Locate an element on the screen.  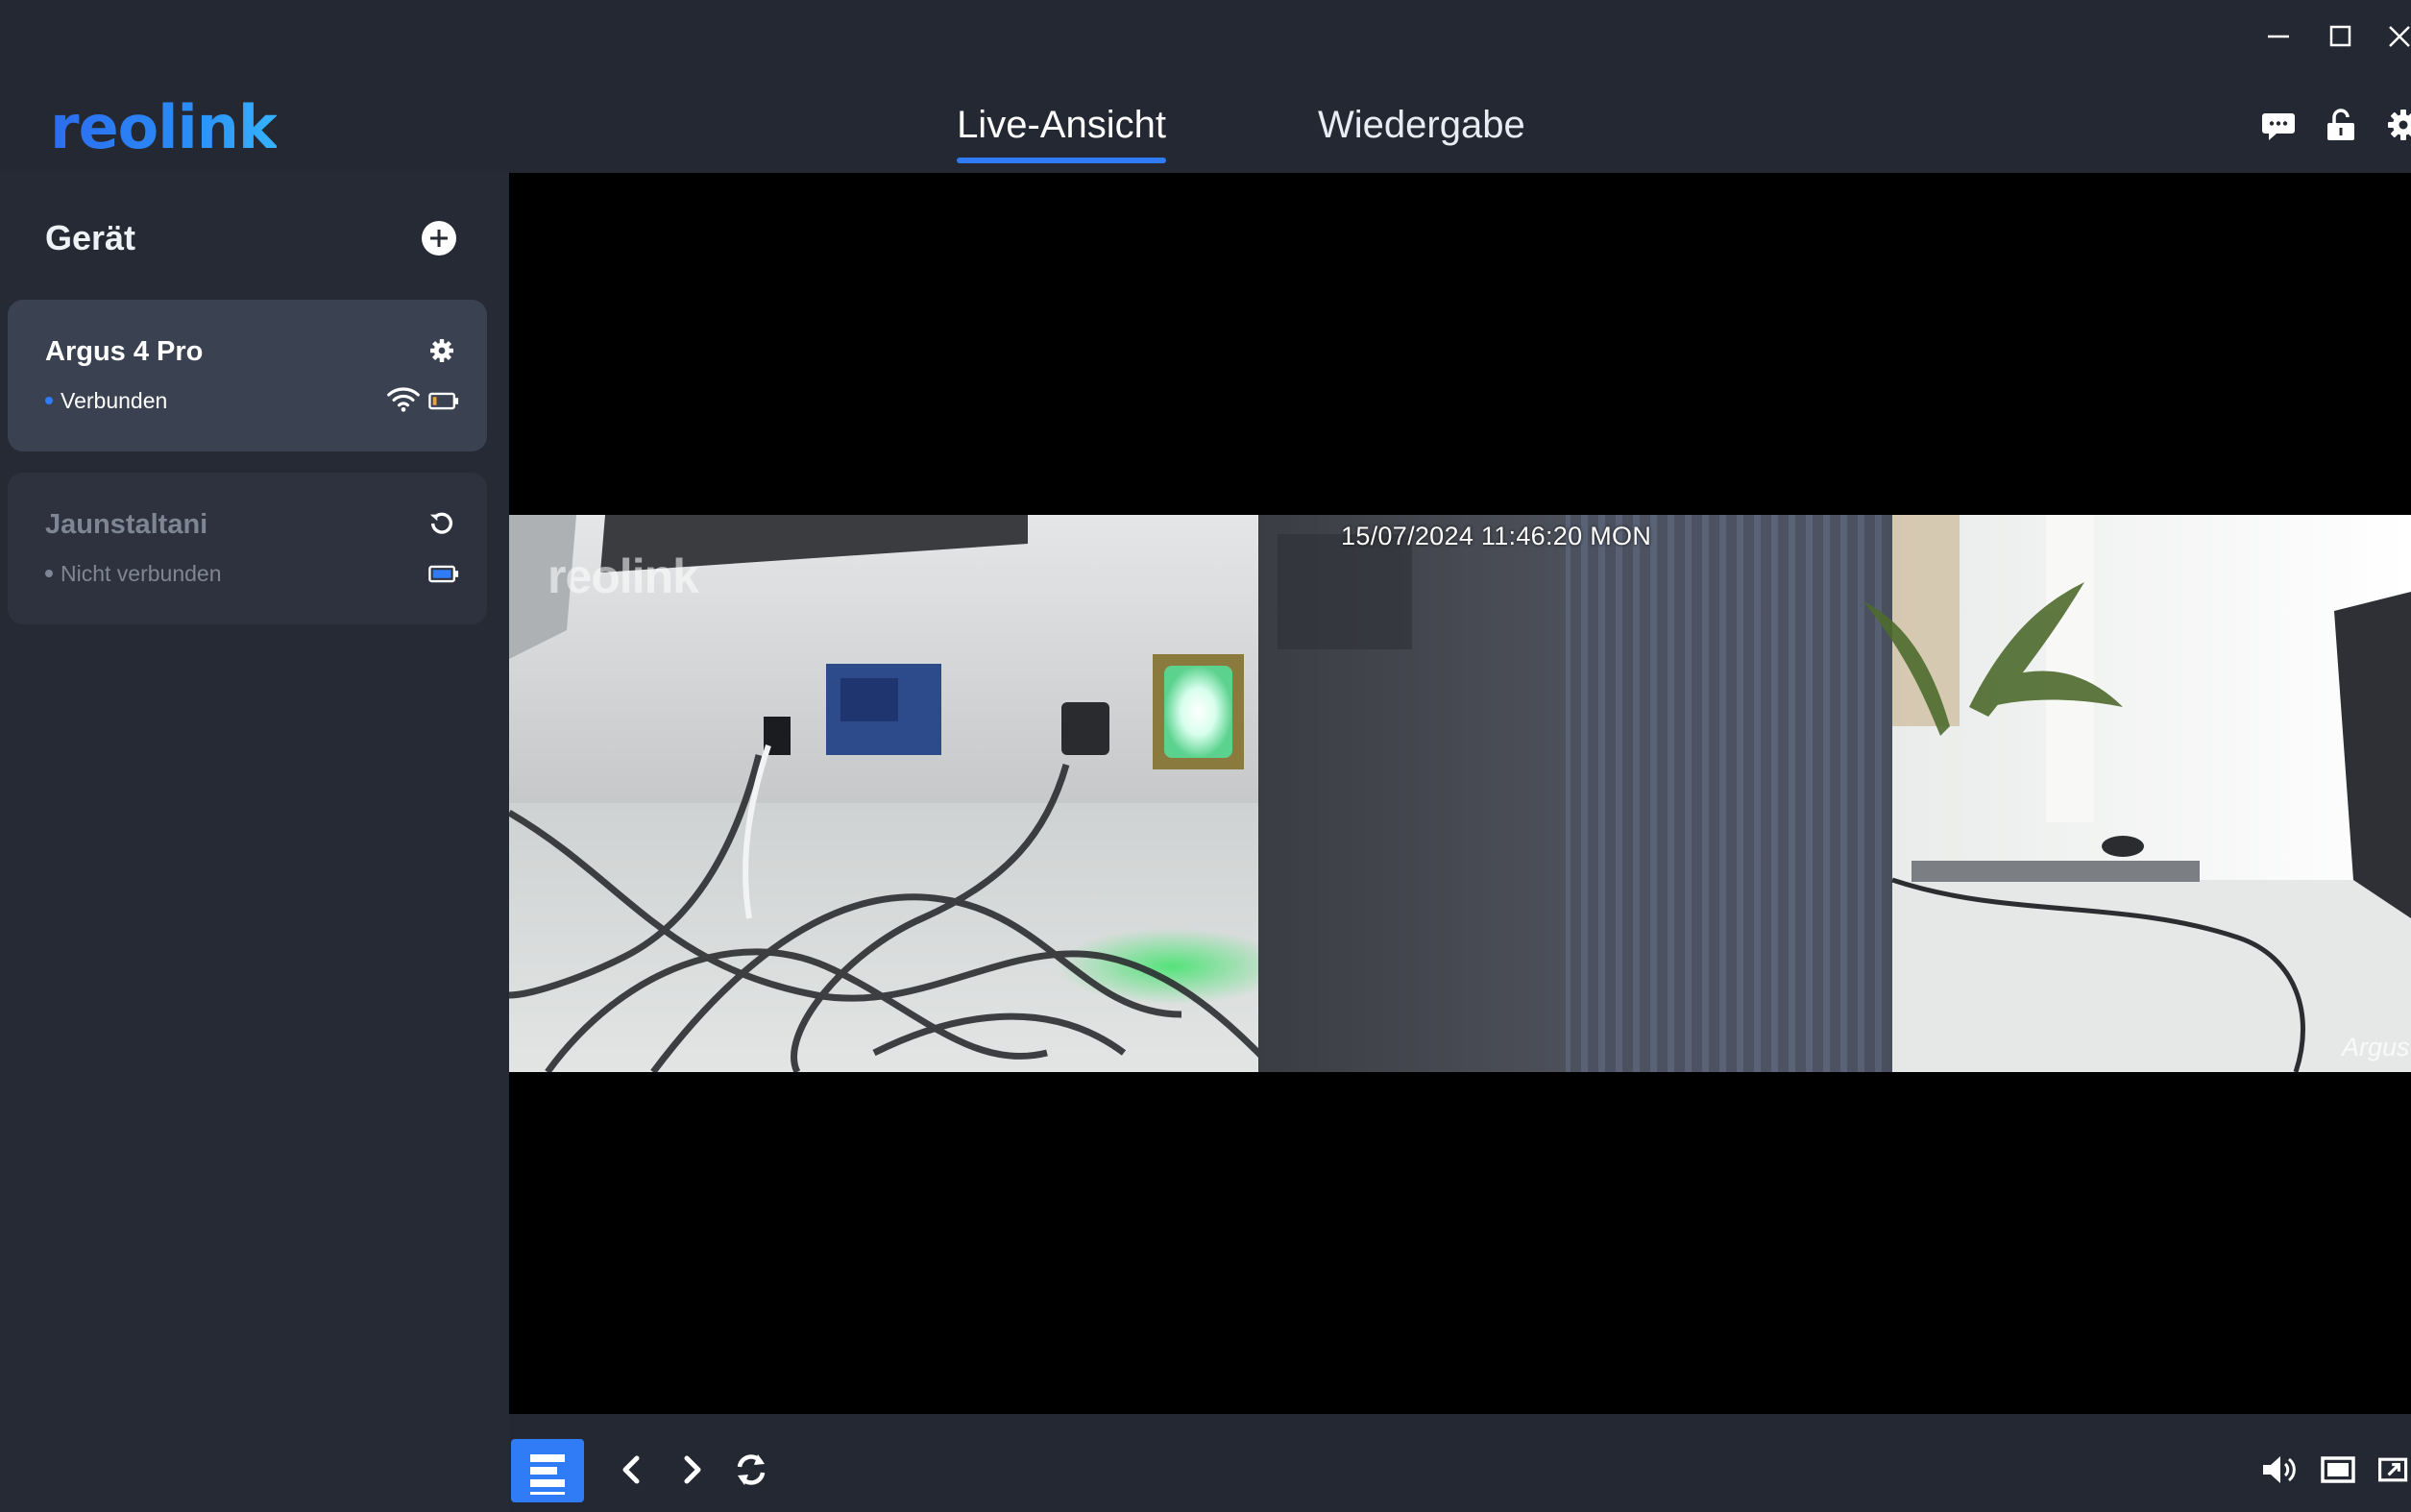
plus-circle-icon is located at coordinates (439, 238).